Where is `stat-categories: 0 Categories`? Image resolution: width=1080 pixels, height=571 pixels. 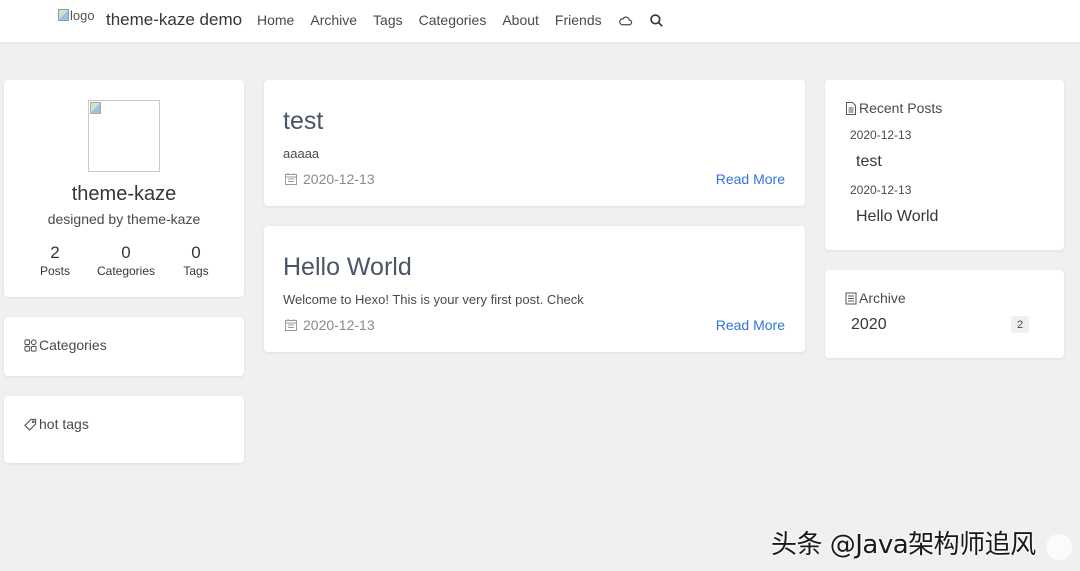 stat-categories: 0 Categories is located at coordinates (126, 261).